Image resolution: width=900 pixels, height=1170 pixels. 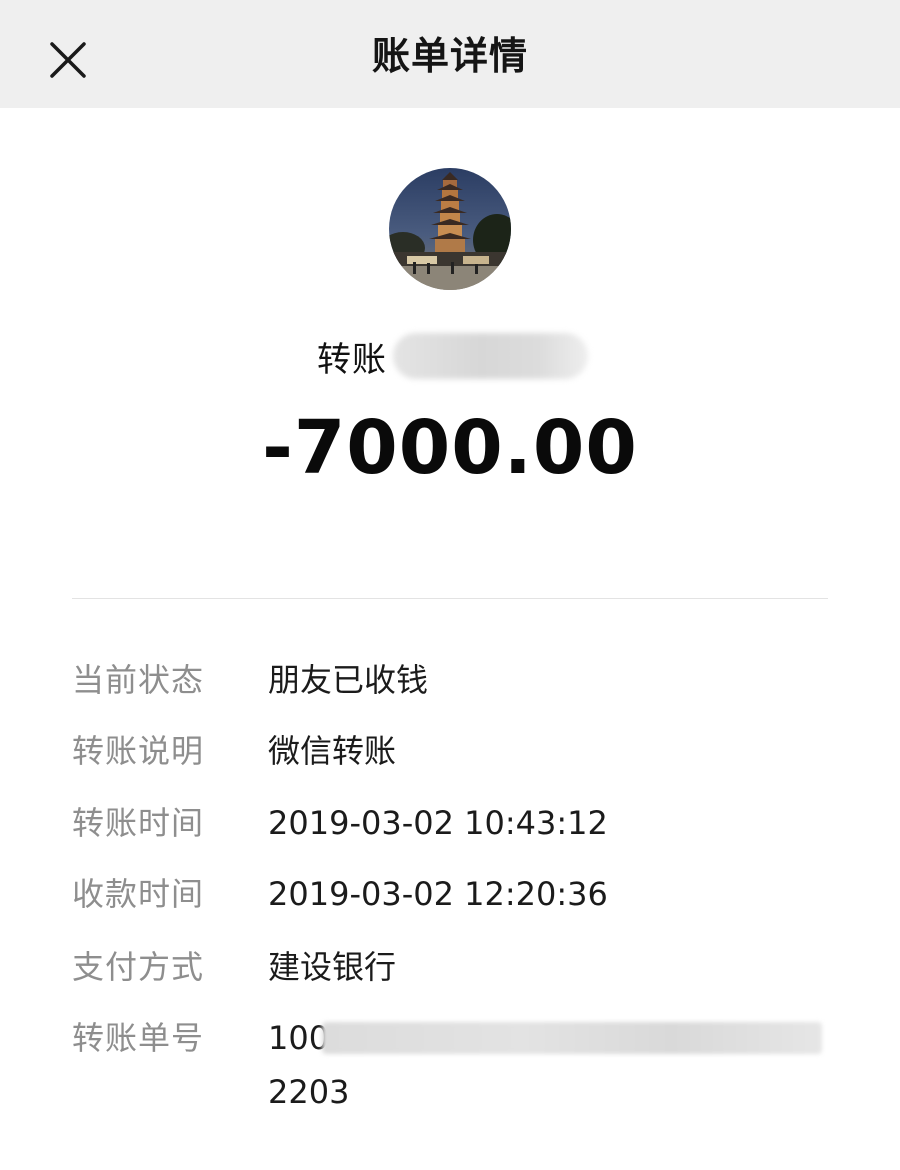 I want to click on order-number-redacted, so click(x=572, y=1038).